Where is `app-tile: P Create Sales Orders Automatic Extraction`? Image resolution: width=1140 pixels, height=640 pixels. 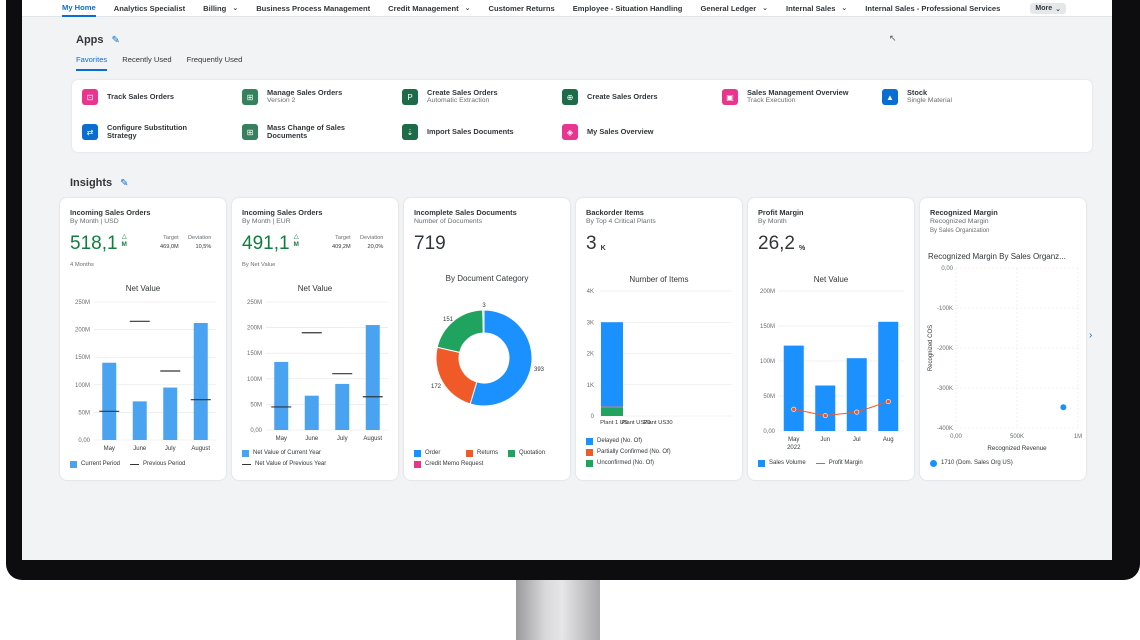
app-tile: P Create Sales Orders Automatic Extraction is located at coordinates (450, 97).